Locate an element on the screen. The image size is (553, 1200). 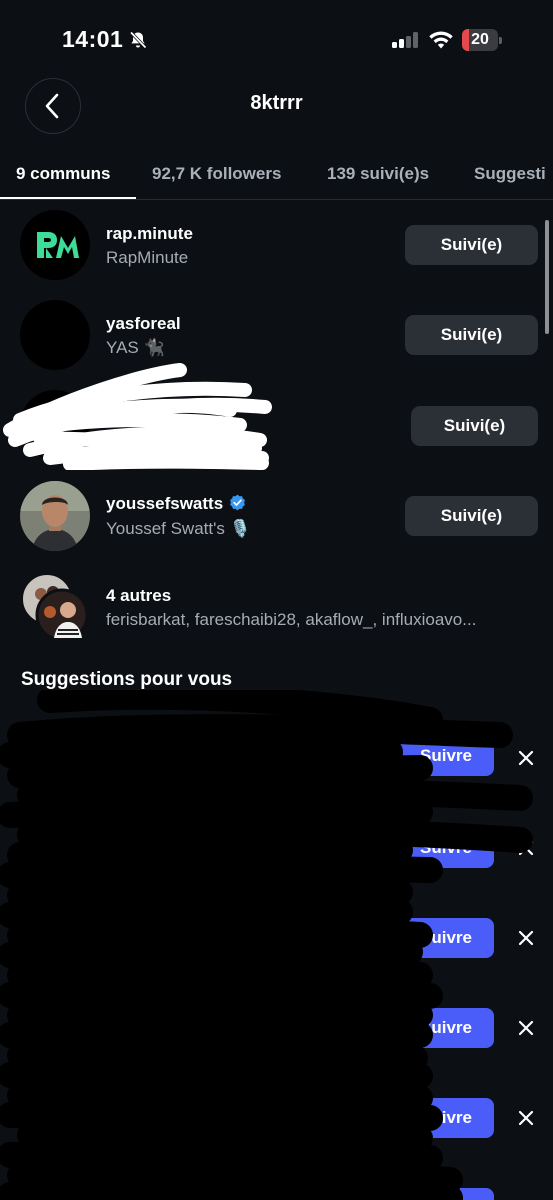
username-row: youssefswatts is located at coordinates (176, 504).